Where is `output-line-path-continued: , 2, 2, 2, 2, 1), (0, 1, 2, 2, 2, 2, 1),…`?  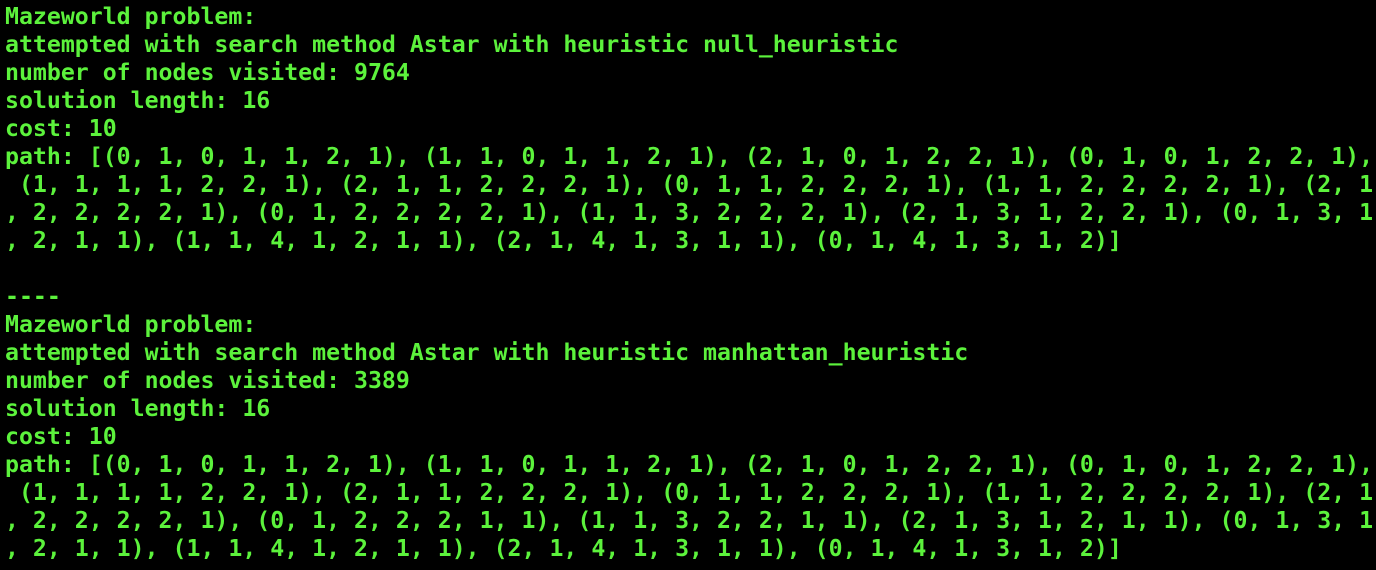 output-line-path-continued: , 2, 2, 2, 2, 1), (0, 1, 2, 2, 2, 2, 1),… is located at coordinates (689, 212).